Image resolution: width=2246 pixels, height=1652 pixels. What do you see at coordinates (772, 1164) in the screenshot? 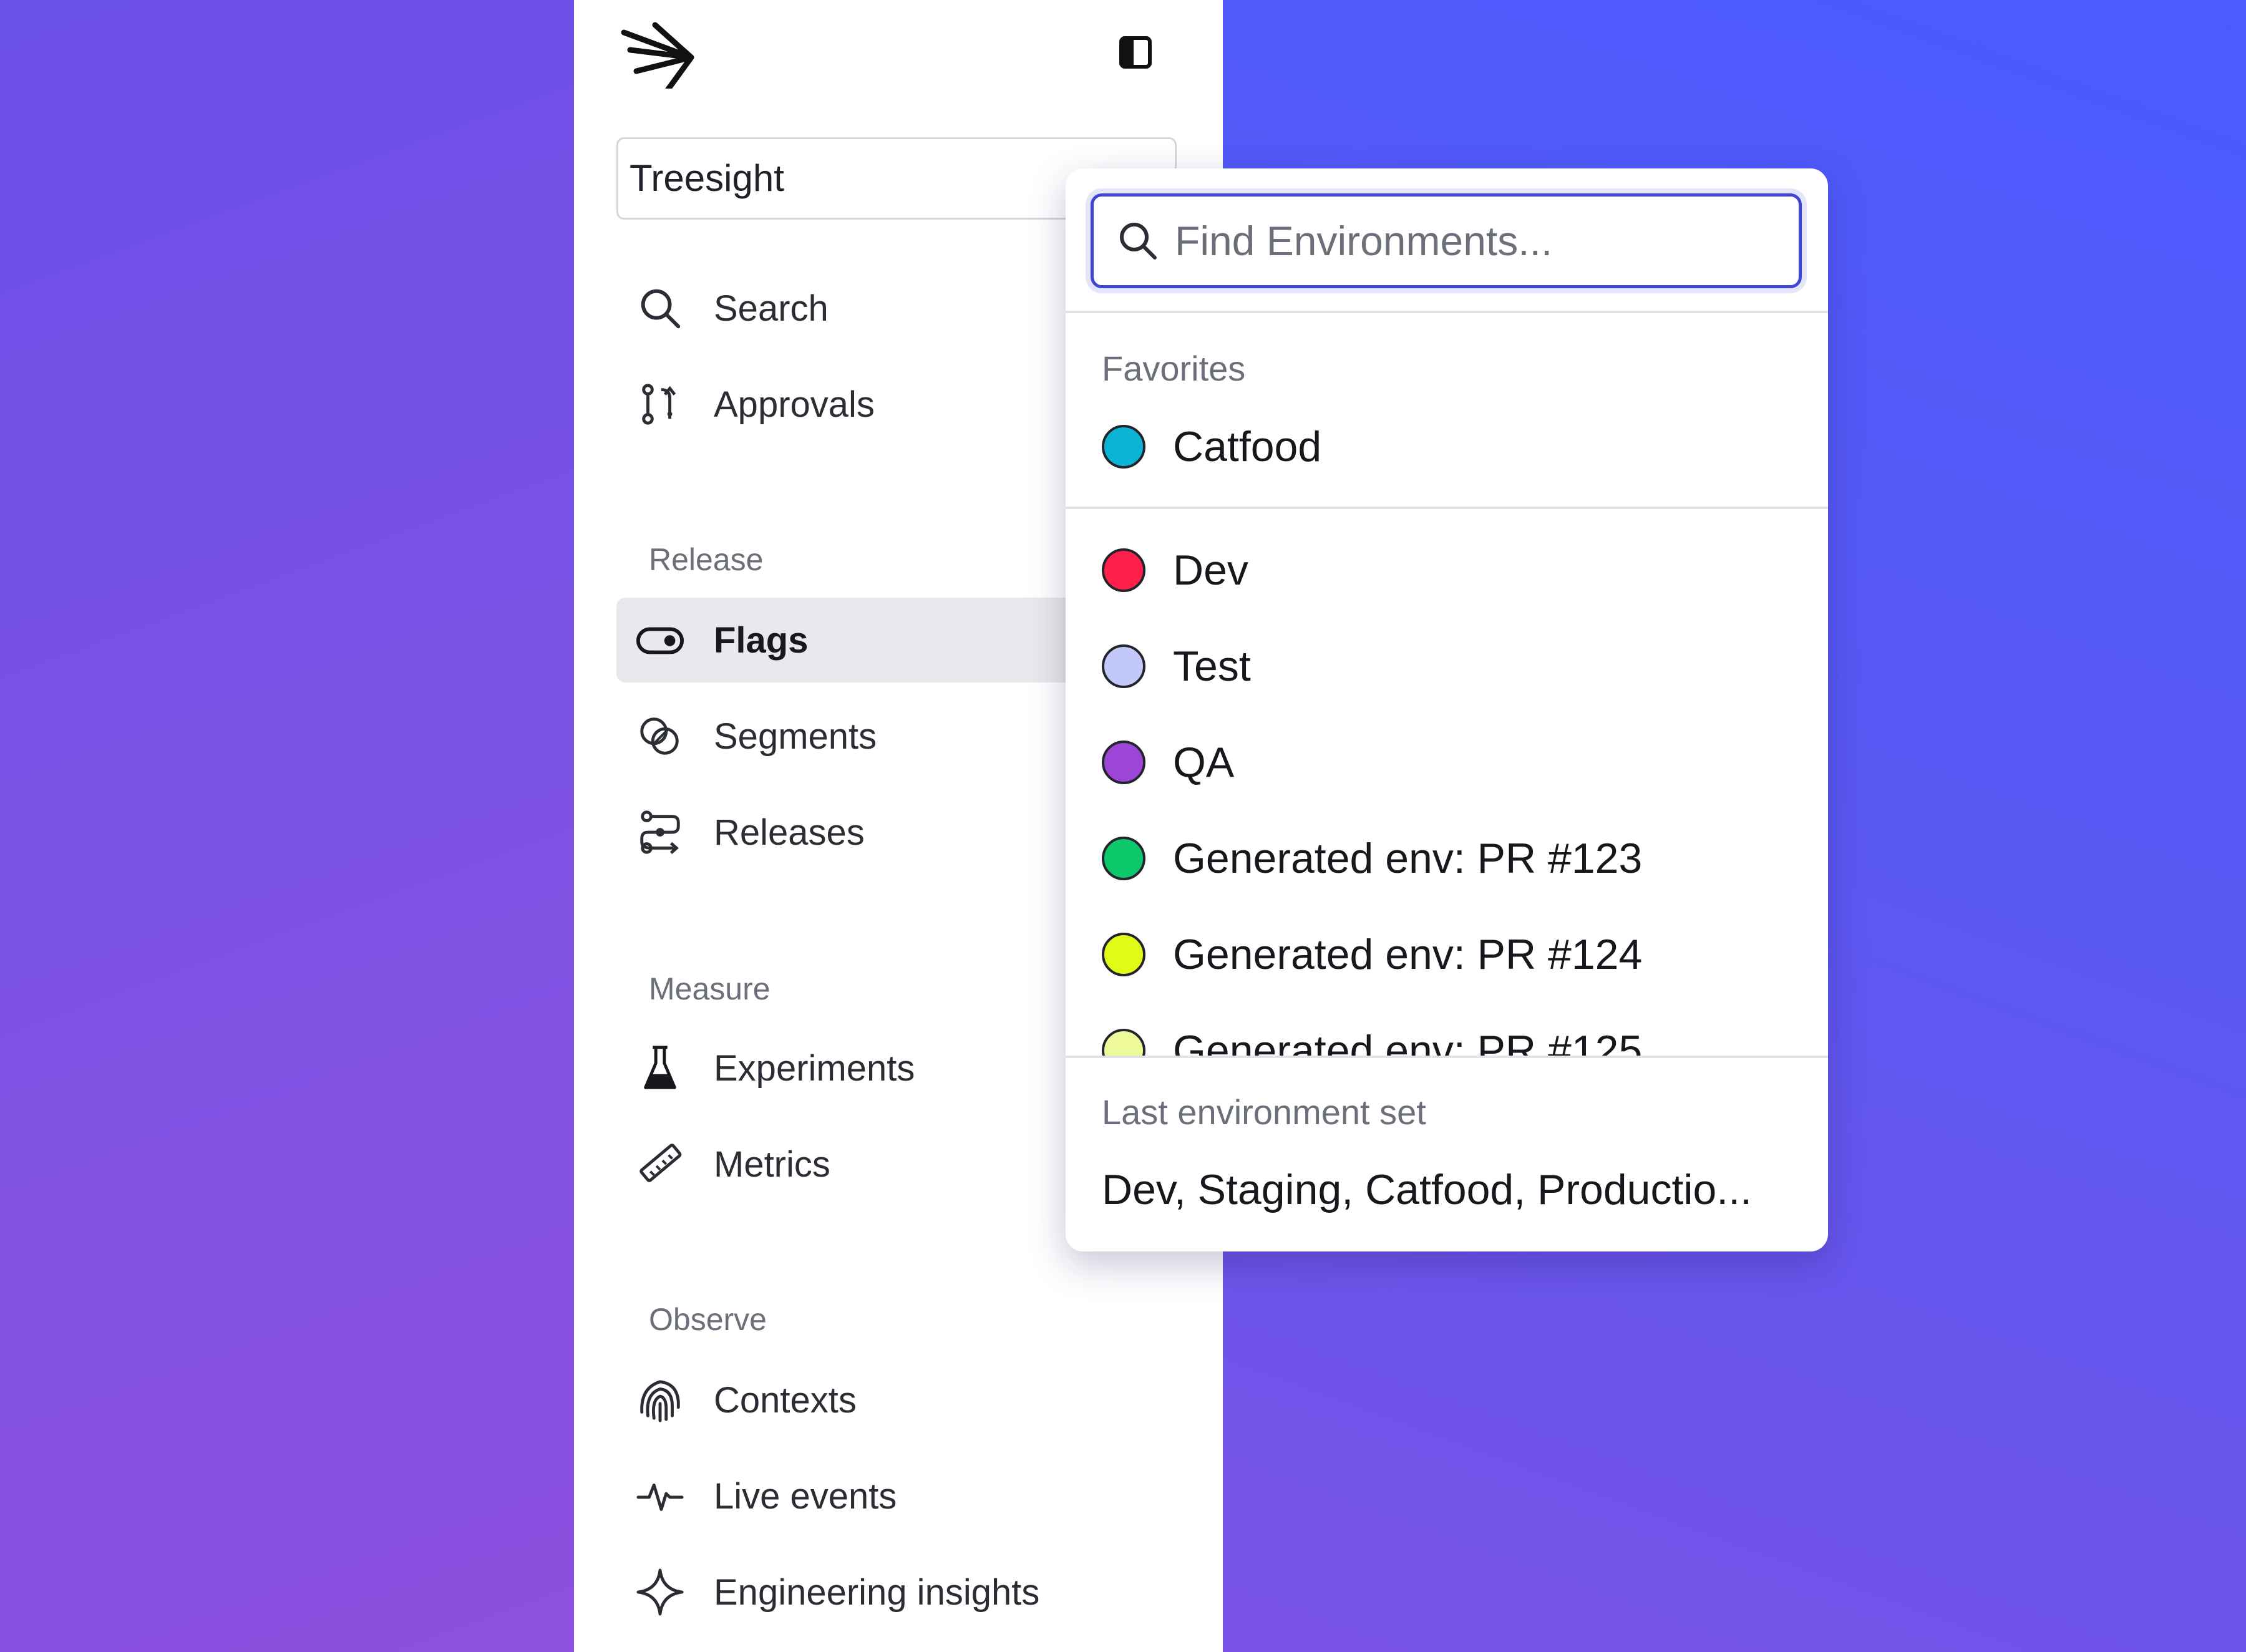
I see `nav-label: Metrics` at bounding box center [772, 1164].